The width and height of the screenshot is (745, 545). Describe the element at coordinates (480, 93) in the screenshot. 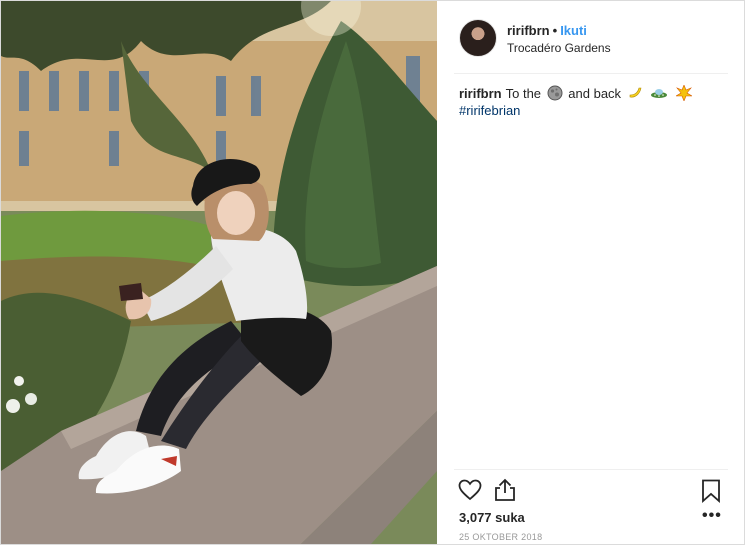

I see `caption-username: ririfbrn` at that location.